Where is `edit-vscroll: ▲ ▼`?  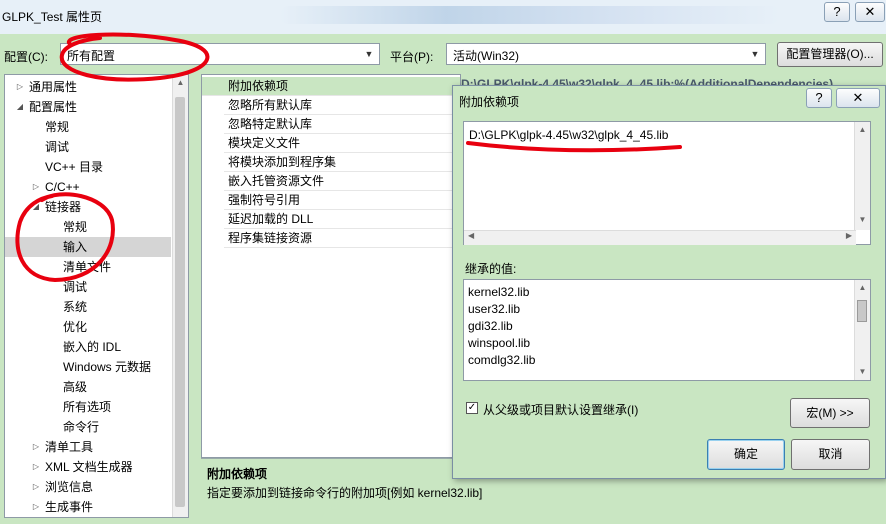 edit-vscroll: ▲ ▼ is located at coordinates (862, 176).